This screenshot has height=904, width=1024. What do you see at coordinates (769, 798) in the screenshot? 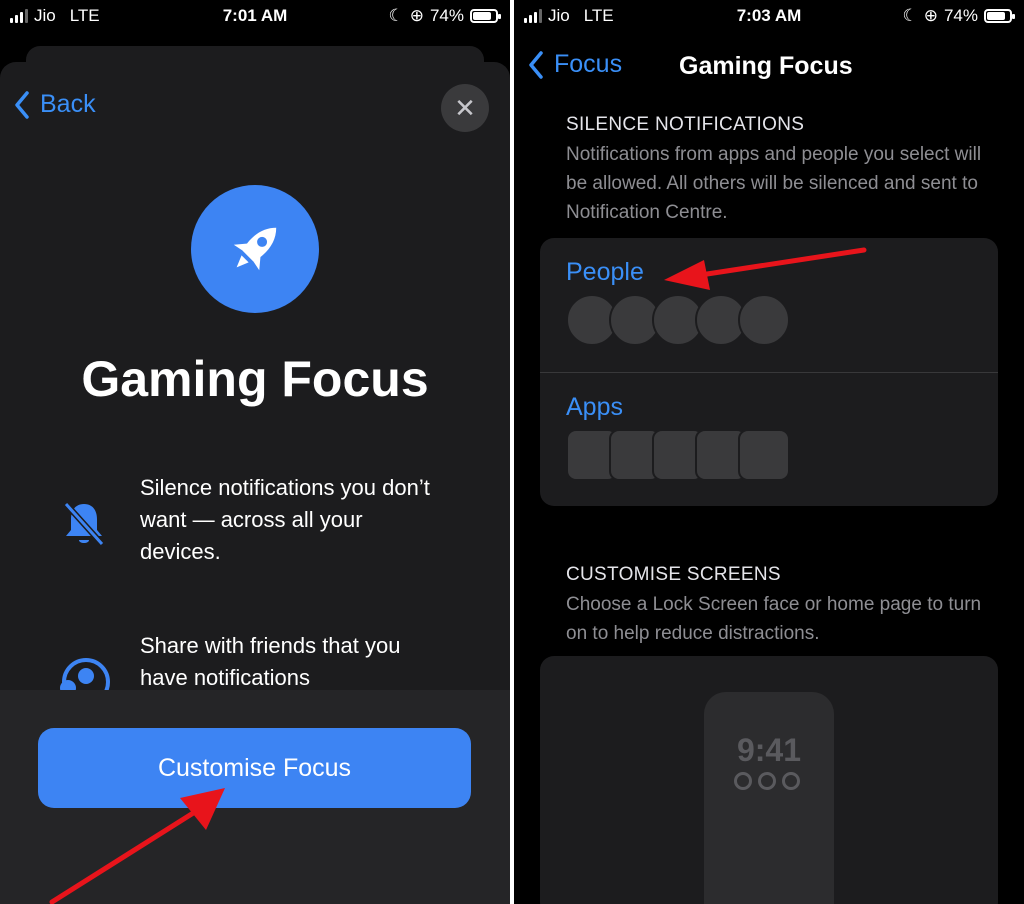
I see `lock-screen-preview: 9:41` at bounding box center [769, 798].